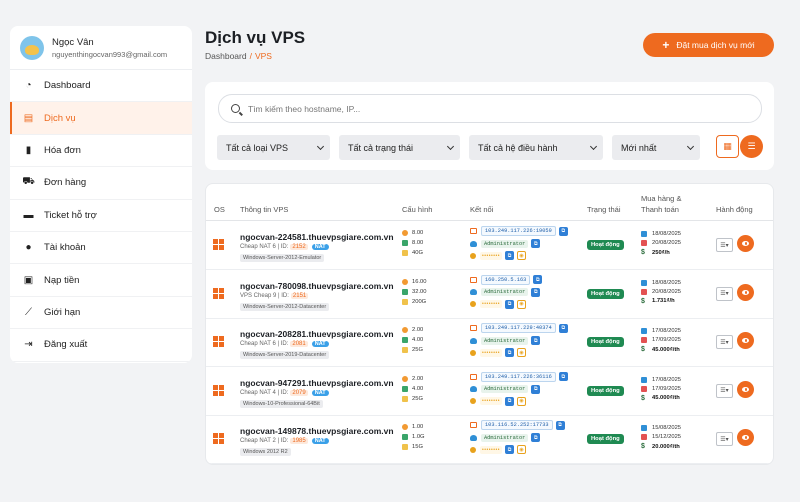  I want to click on user-profile: Ngọc Vân nguyenthingocvan993@gmail.com, so click(101, 48).